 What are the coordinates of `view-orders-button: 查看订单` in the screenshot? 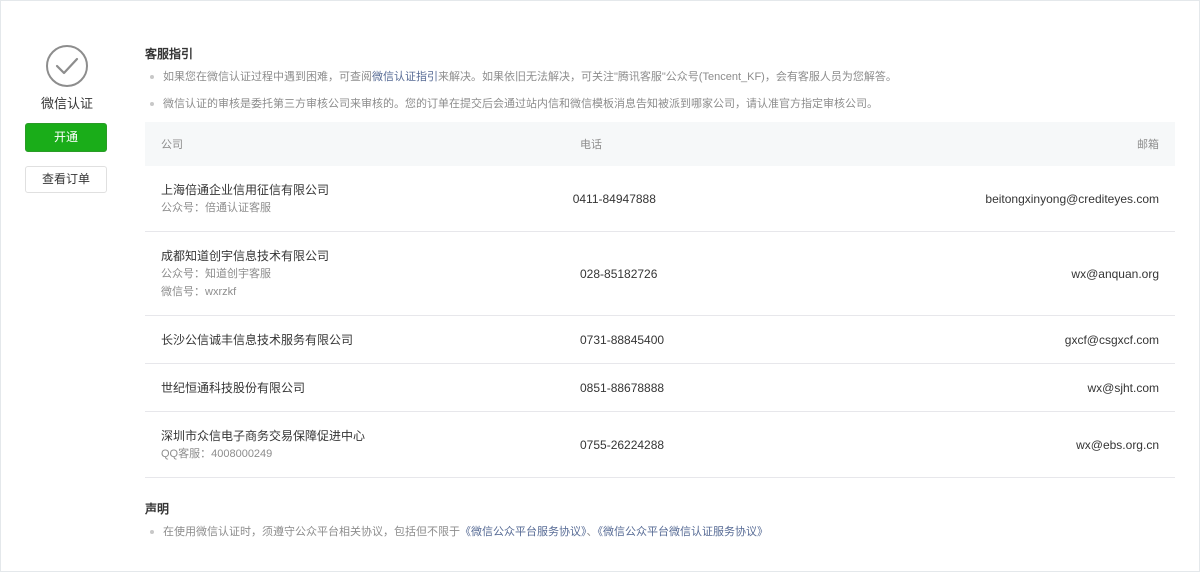 It's located at (66, 179).